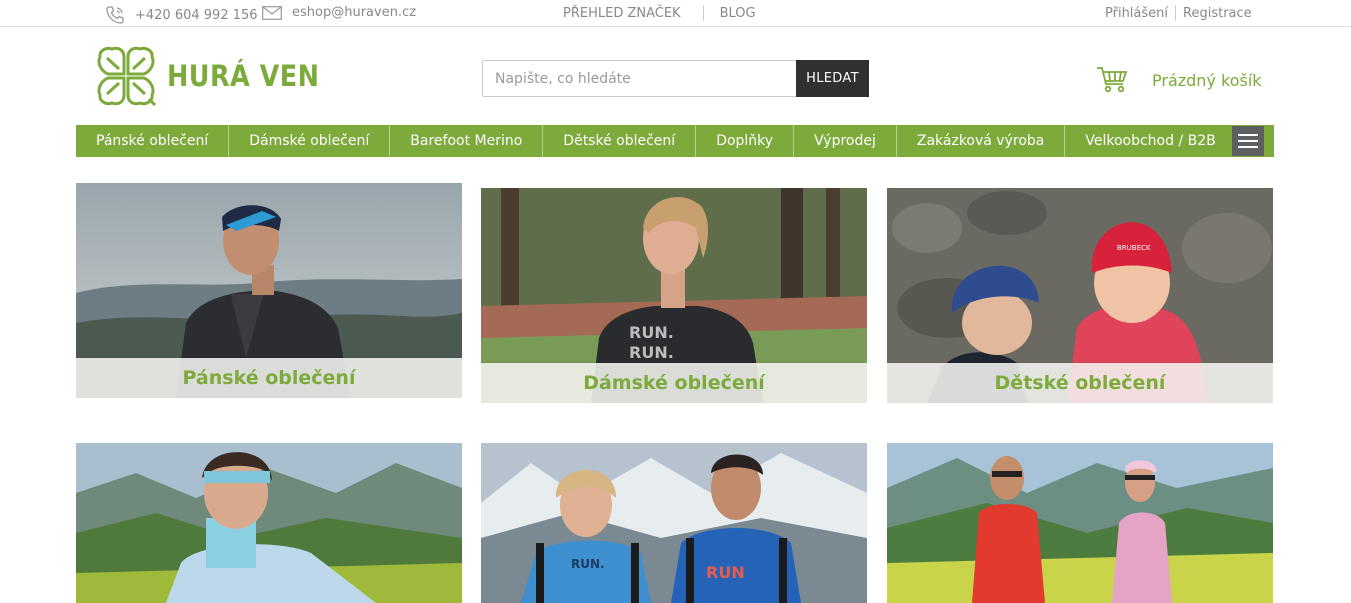 This screenshot has width=1351, height=603. What do you see at coordinates (115, 15) in the screenshot?
I see `phone-icon` at bounding box center [115, 15].